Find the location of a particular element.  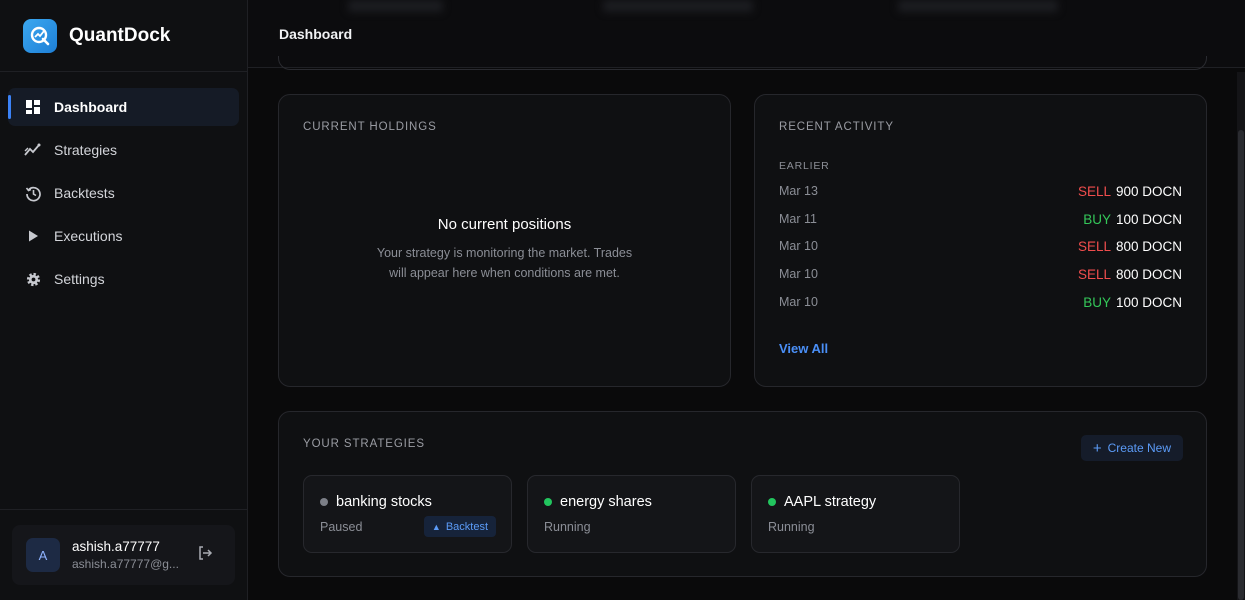

strategy-card-banking-stocks: banking stocks Paused ▲ Backtest is located at coordinates (407, 514).